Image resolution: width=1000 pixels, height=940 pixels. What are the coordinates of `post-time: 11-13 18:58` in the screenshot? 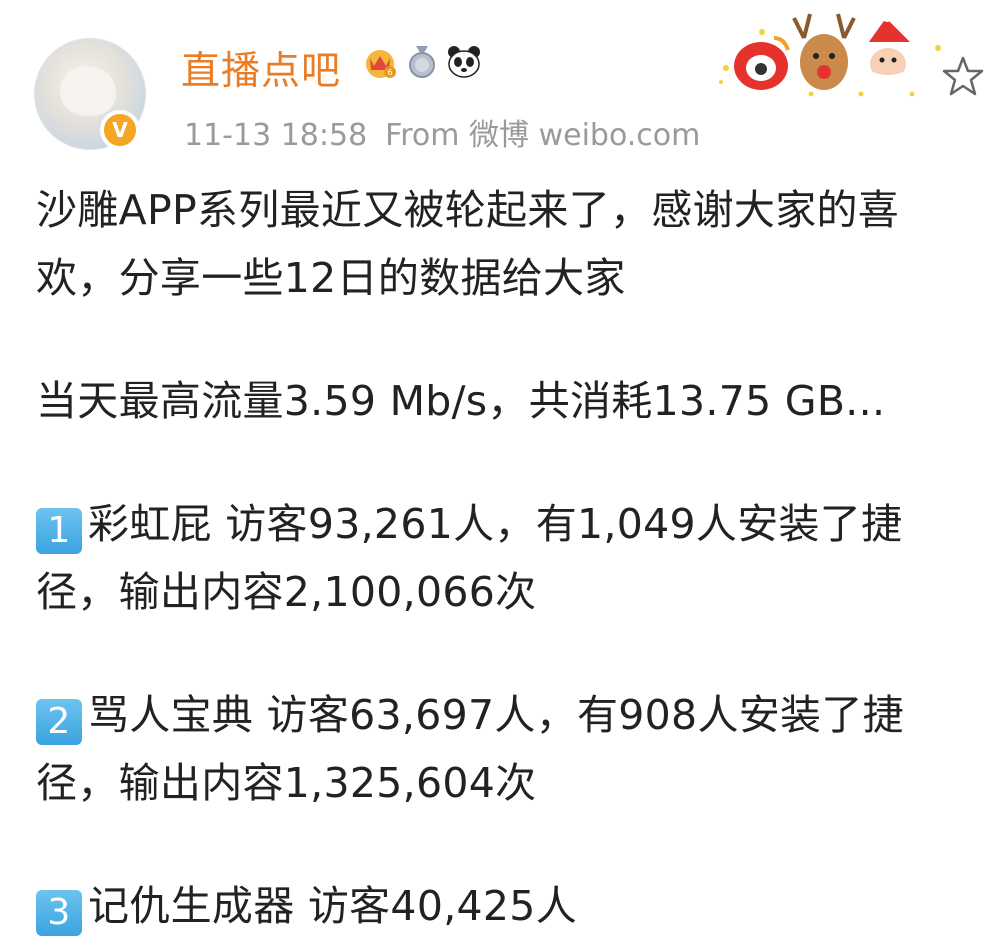 It's located at (276, 135).